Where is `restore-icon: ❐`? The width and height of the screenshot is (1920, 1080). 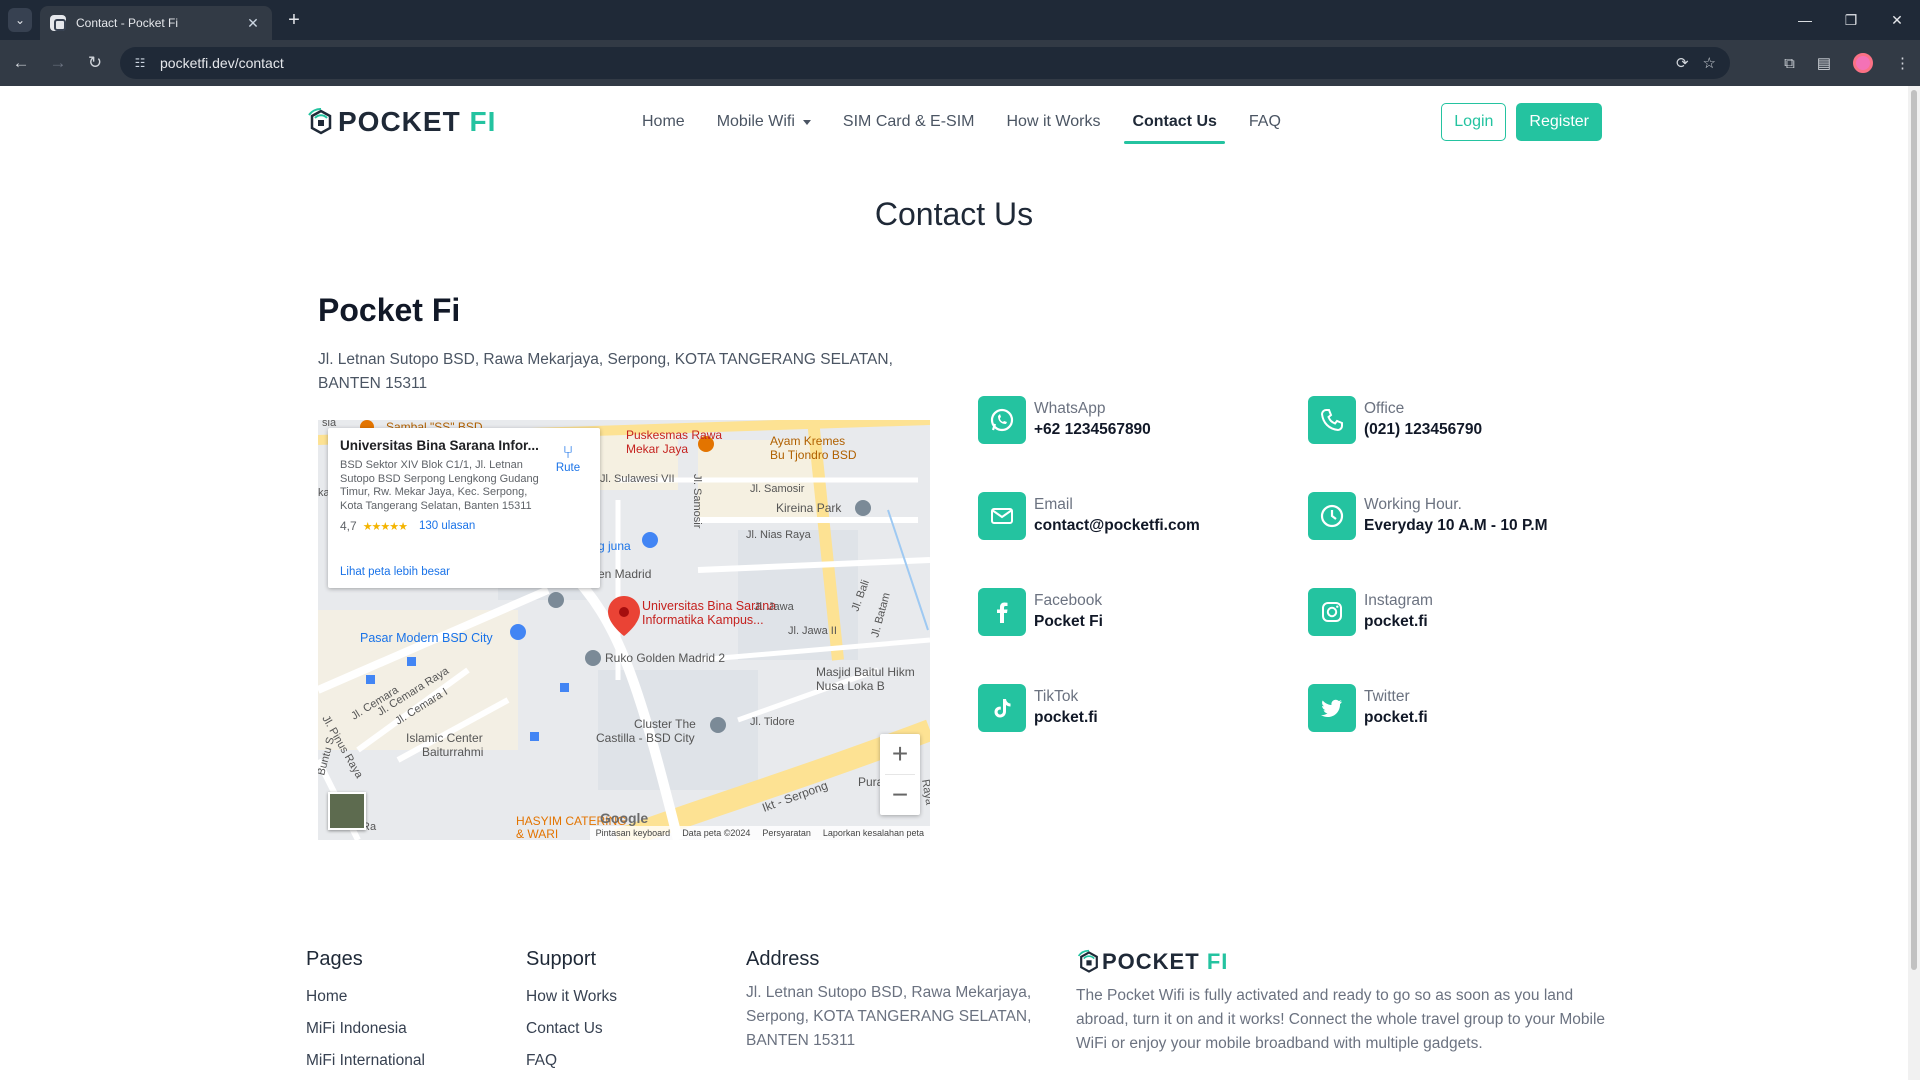 restore-icon: ❐ is located at coordinates (1851, 20).